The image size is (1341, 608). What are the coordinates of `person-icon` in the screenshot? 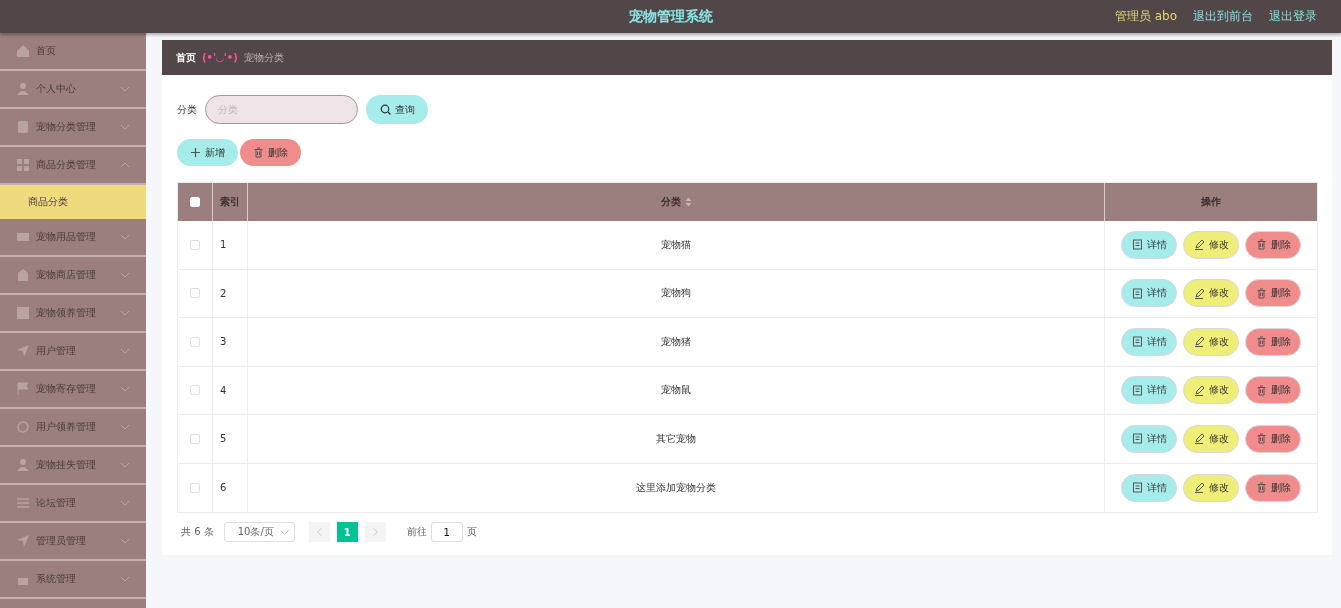 It's located at (23, 465).